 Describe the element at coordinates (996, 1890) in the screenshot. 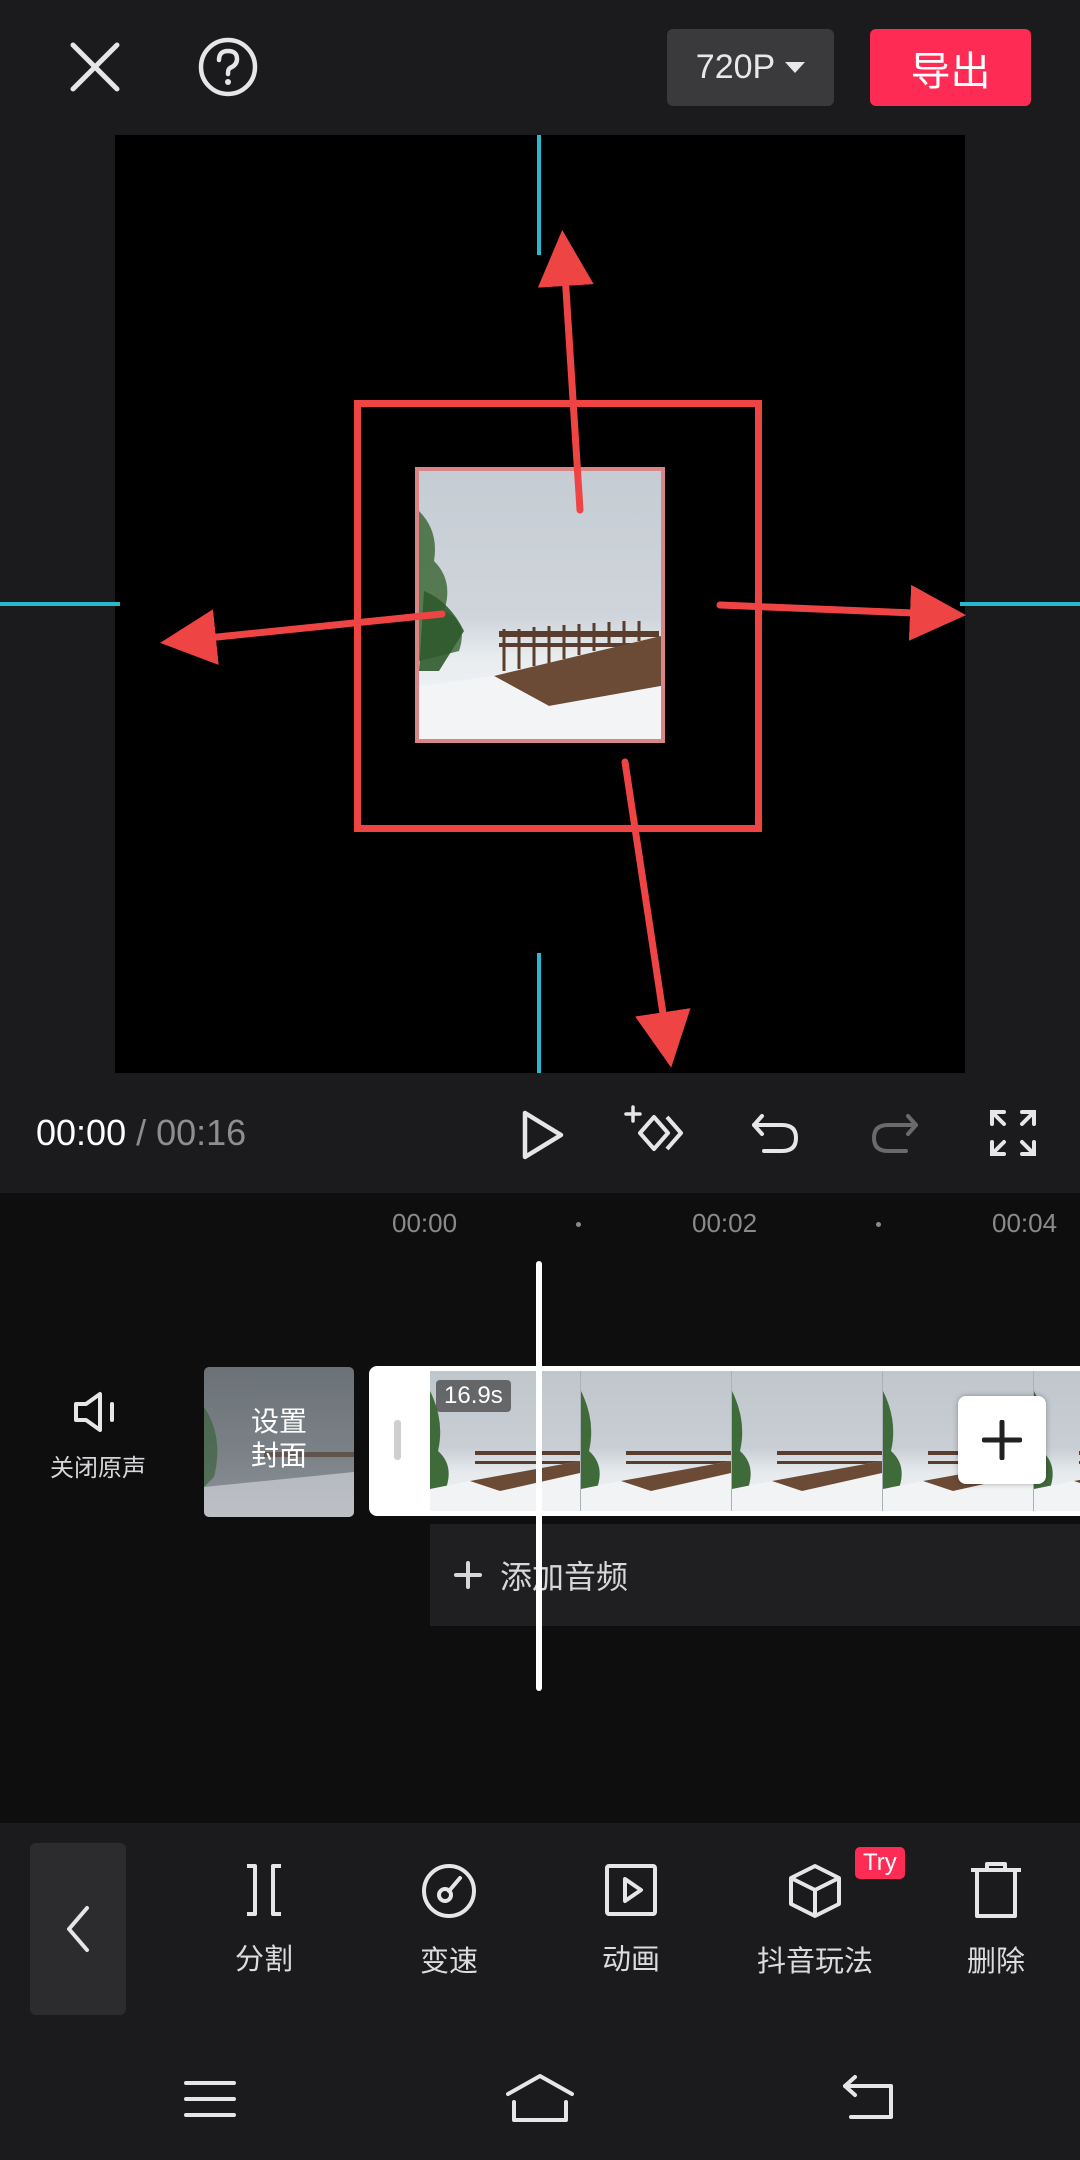

I see `trash-icon` at that location.